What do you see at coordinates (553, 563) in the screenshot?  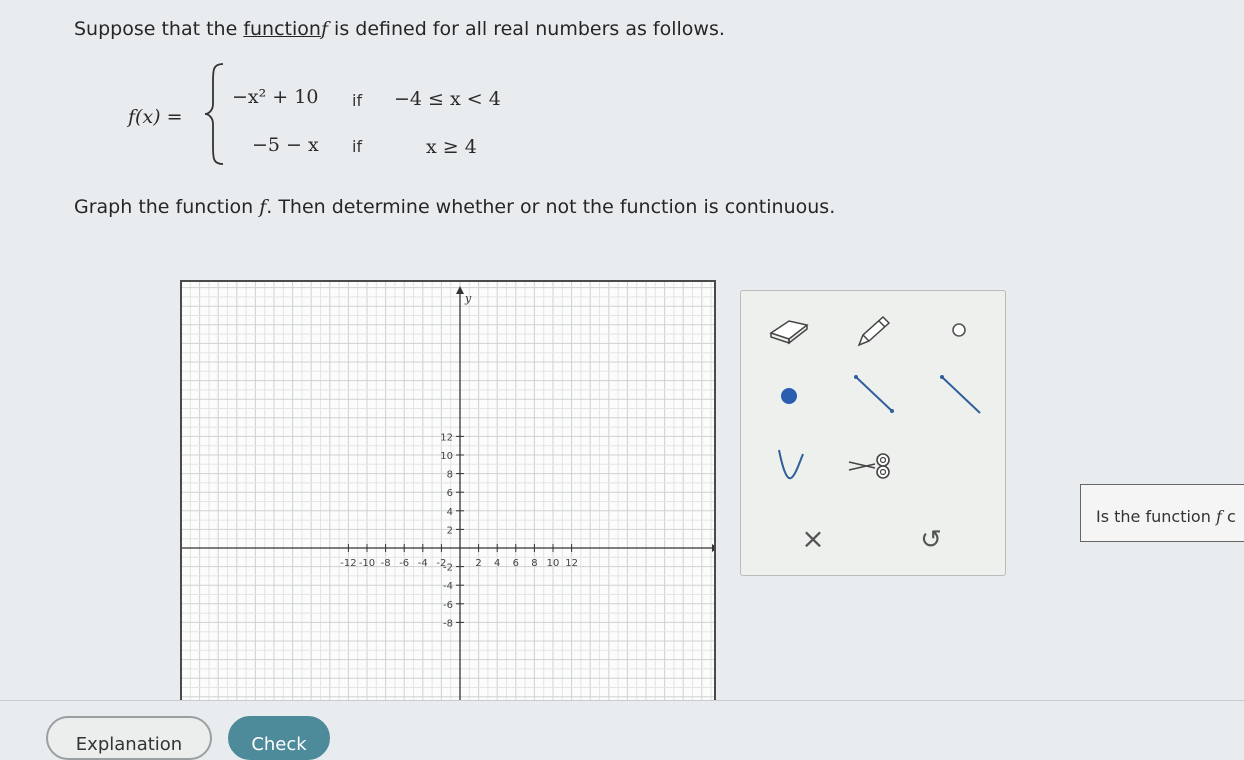 I see `x-tick-label: 10` at bounding box center [553, 563].